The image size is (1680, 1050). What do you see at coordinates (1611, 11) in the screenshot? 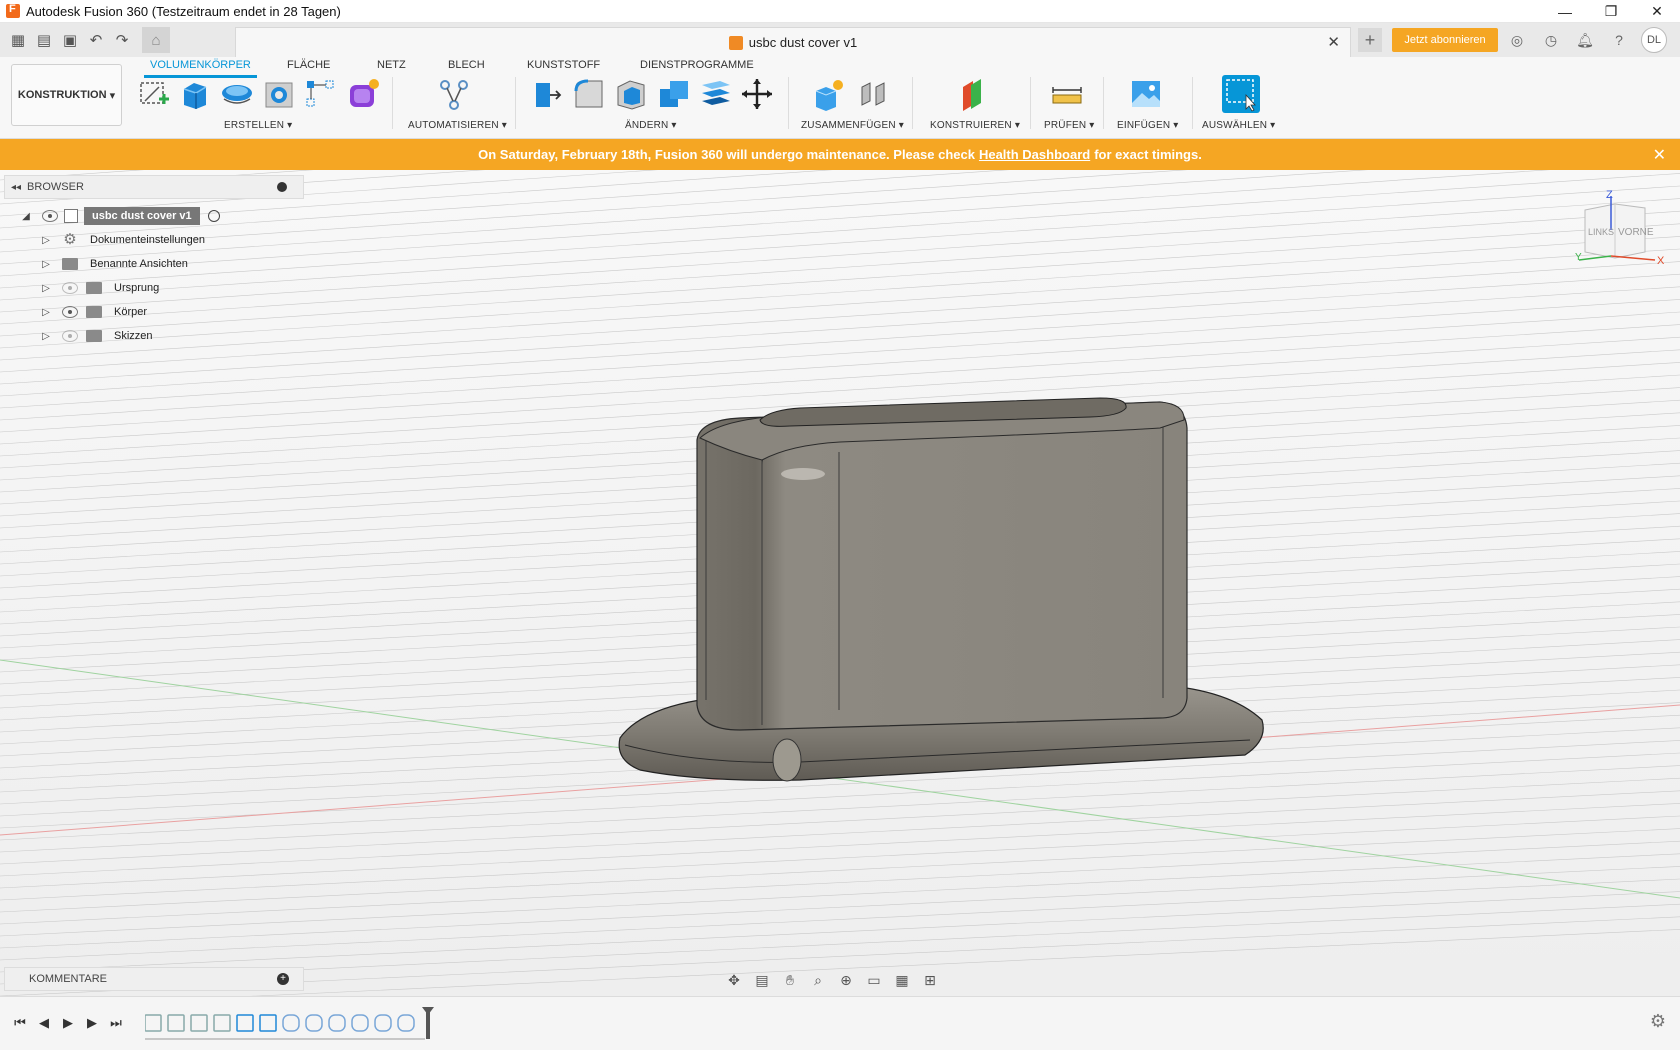
I see `restore-button: ❐` at bounding box center [1611, 11].